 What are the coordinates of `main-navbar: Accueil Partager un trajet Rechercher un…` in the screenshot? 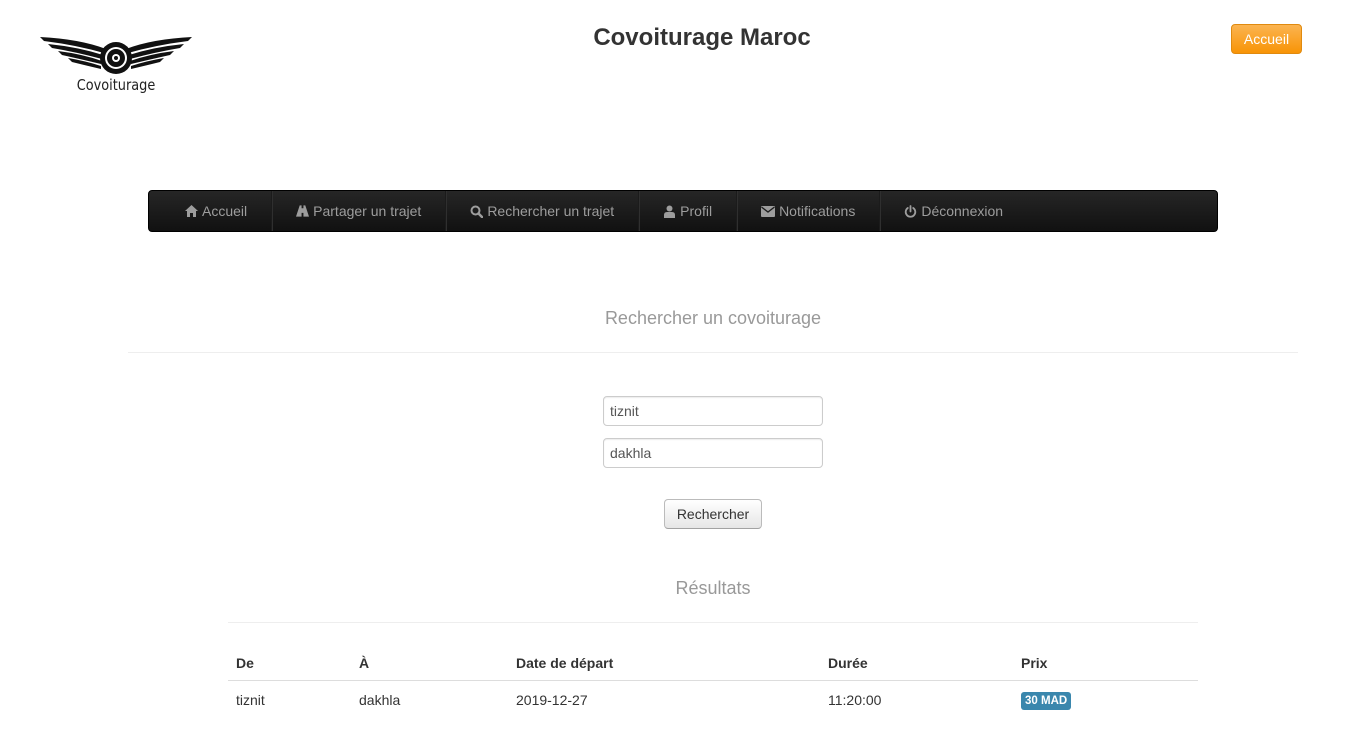 It's located at (683, 211).